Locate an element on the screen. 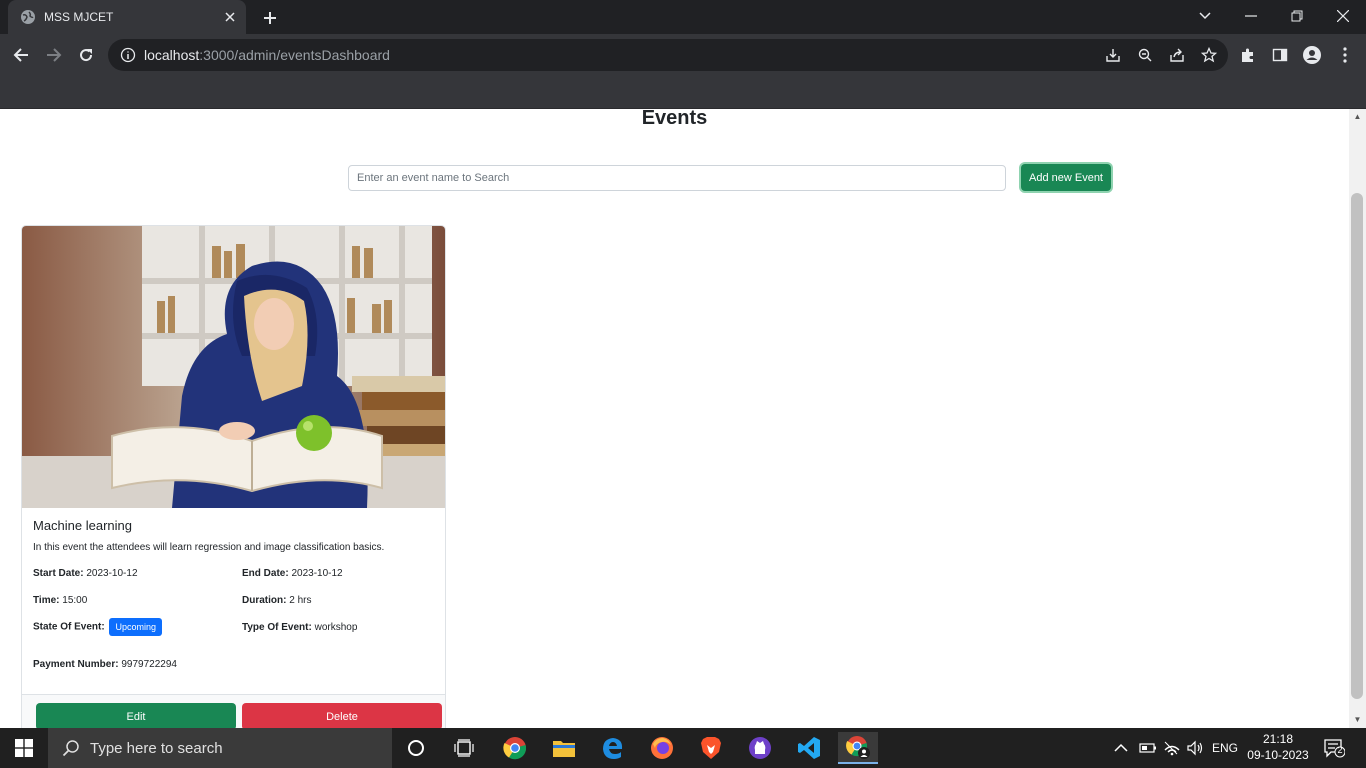 This screenshot has height=768, width=1366. page-scrollbar: ▲ ▼ is located at coordinates (1357, 418).